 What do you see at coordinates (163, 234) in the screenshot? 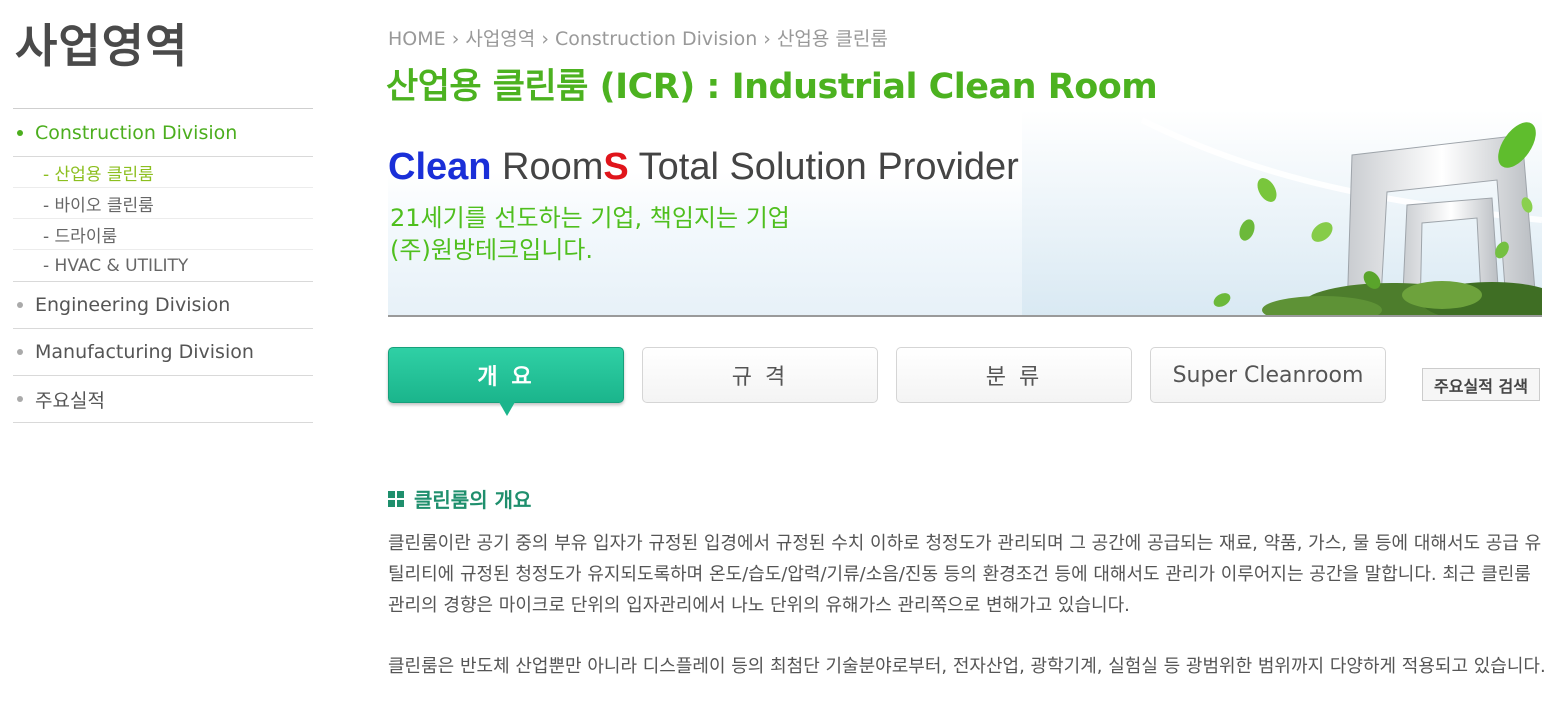
I see `sidebar-subitem-dryroom: - 드라이룸` at bounding box center [163, 234].